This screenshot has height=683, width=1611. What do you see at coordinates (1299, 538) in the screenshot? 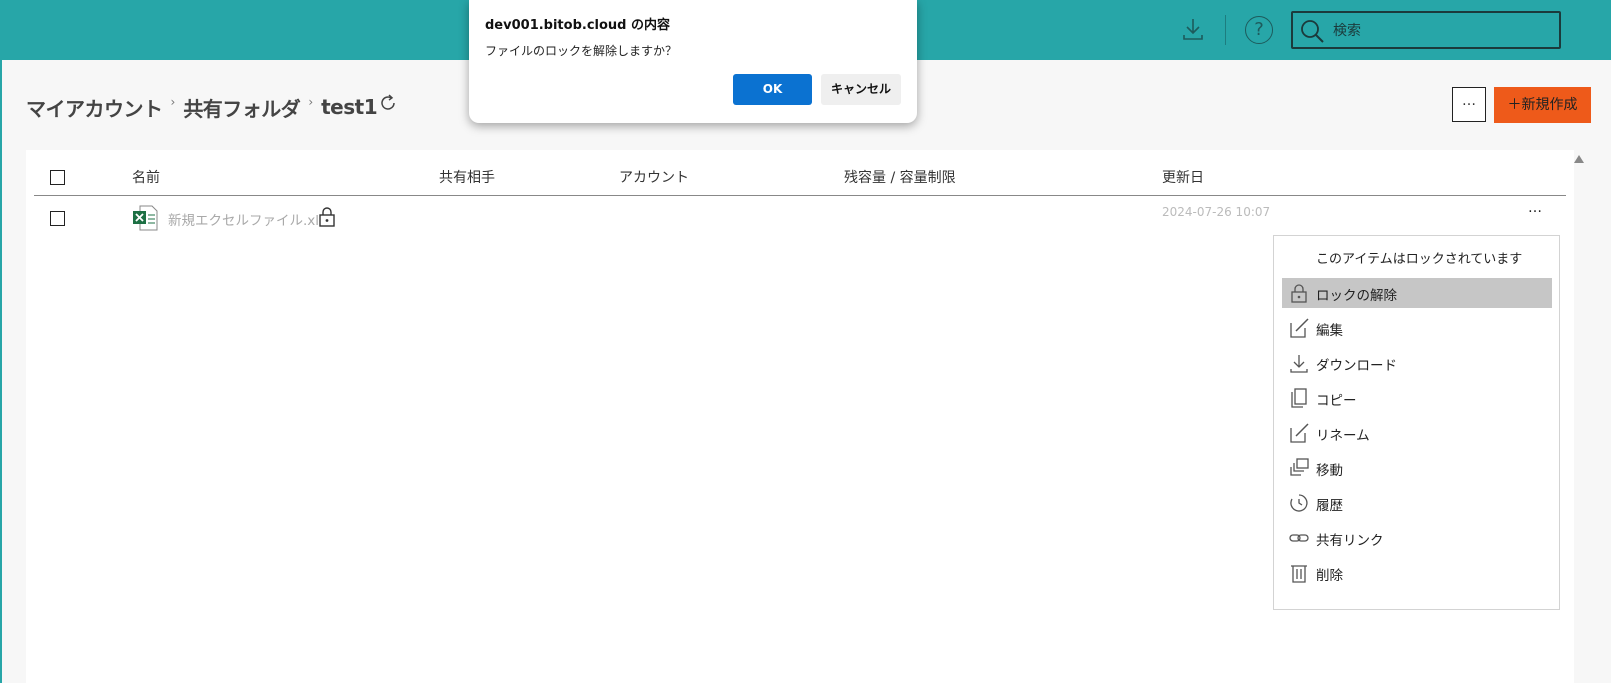
I see `link-icon` at bounding box center [1299, 538].